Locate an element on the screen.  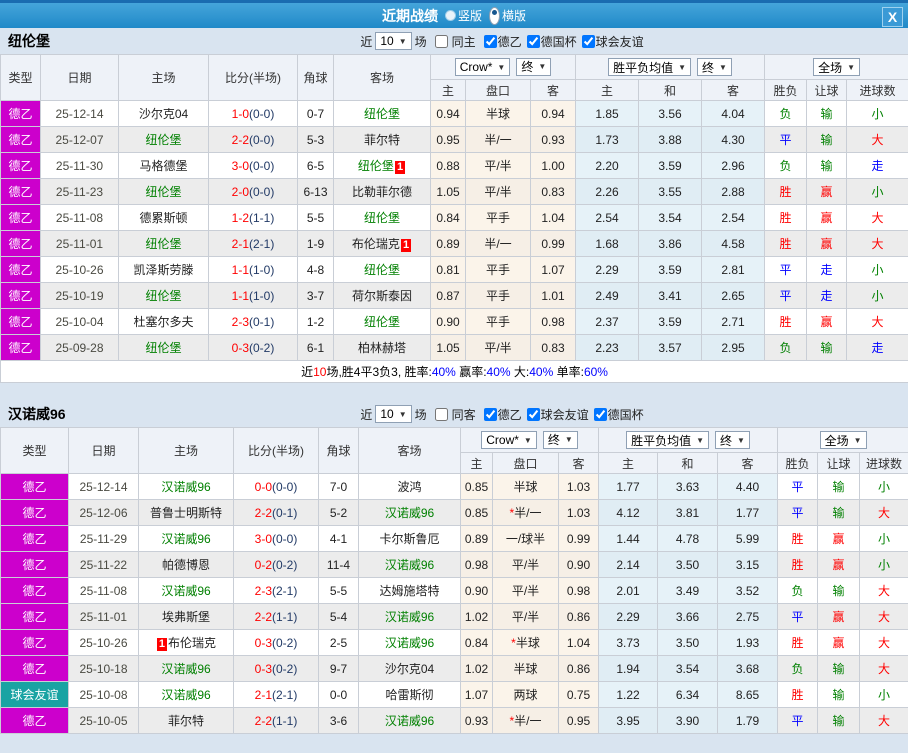
summary-segment: 40% is located at coordinates (443, 372).